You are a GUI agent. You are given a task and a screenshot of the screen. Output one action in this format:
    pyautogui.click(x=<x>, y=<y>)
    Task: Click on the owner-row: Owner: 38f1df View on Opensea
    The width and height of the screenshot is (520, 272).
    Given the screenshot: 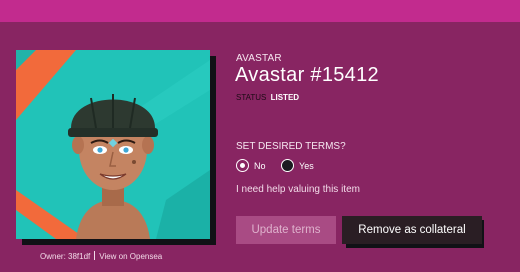 What is the action you would take?
    pyautogui.click(x=101, y=256)
    